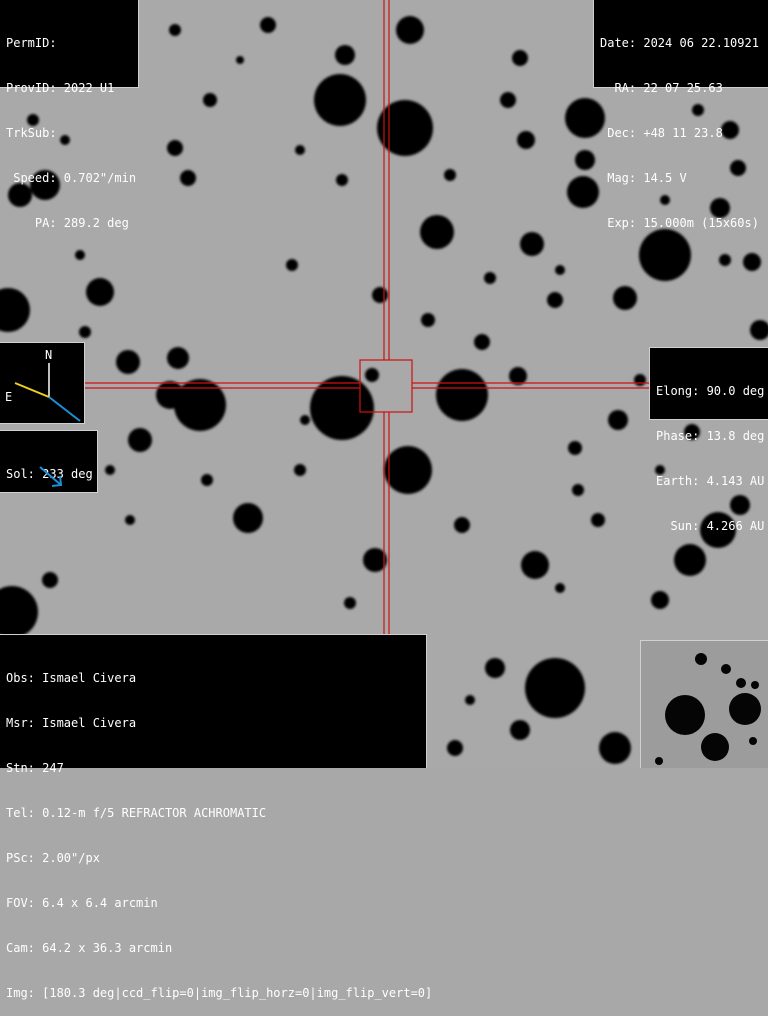 The height and width of the screenshot is (1016, 768). What do you see at coordinates (89, 948) in the screenshot?
I see `cam-text: Cam: 64.2 x 36.3 arcmin` at bounding box center [89, 948].